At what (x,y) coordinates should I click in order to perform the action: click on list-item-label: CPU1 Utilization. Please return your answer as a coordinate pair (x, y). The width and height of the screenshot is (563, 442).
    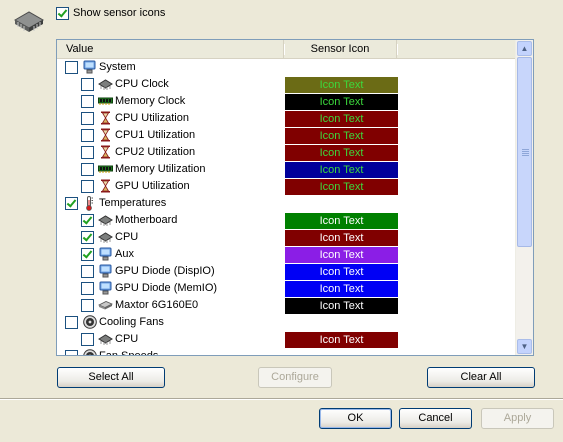
    Looking at the image, I should click on (155, 135).